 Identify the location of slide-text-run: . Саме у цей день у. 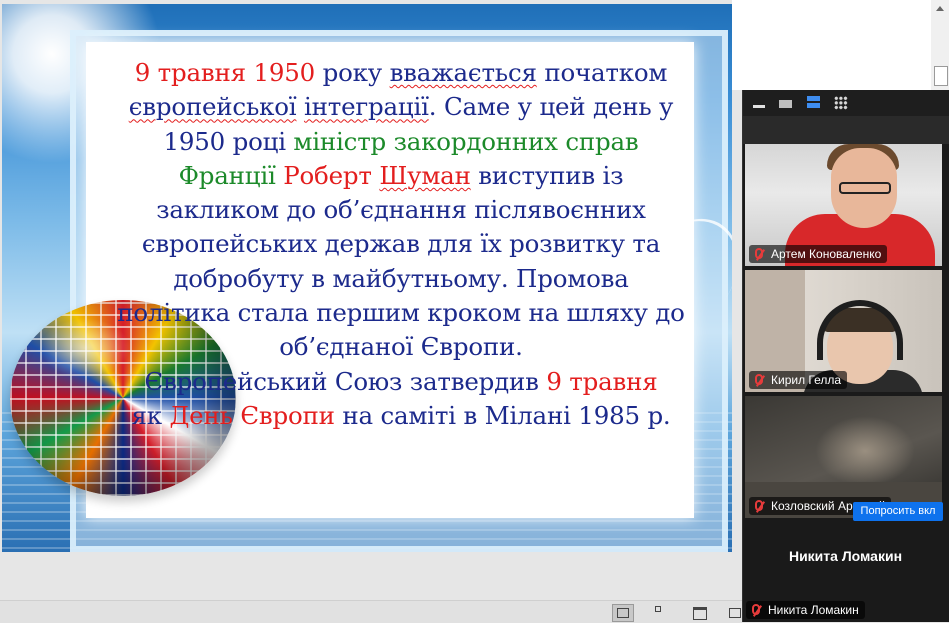
(551, 107).